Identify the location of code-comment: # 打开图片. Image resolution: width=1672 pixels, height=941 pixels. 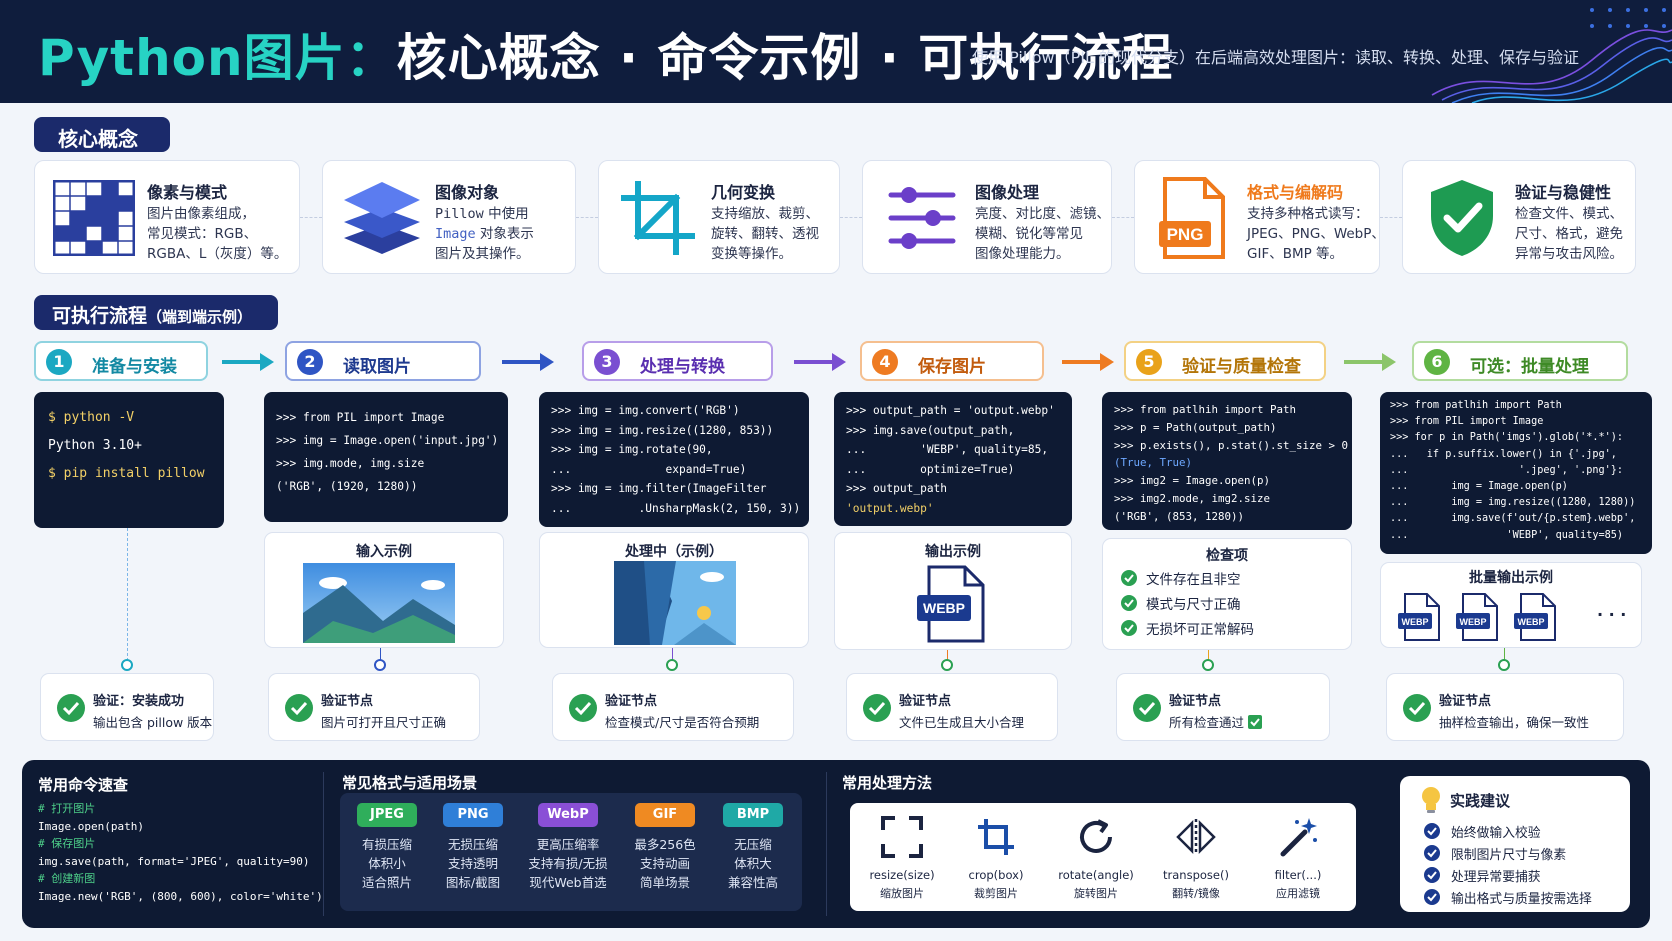
(67, 808).